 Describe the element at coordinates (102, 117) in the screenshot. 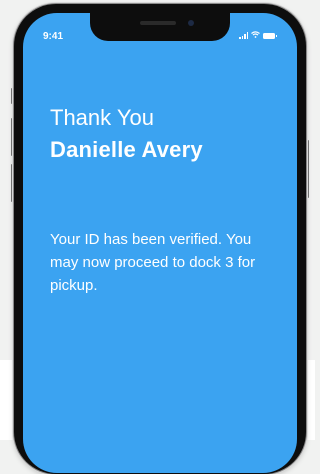

I see `greeting-text: Thank You` at that location.